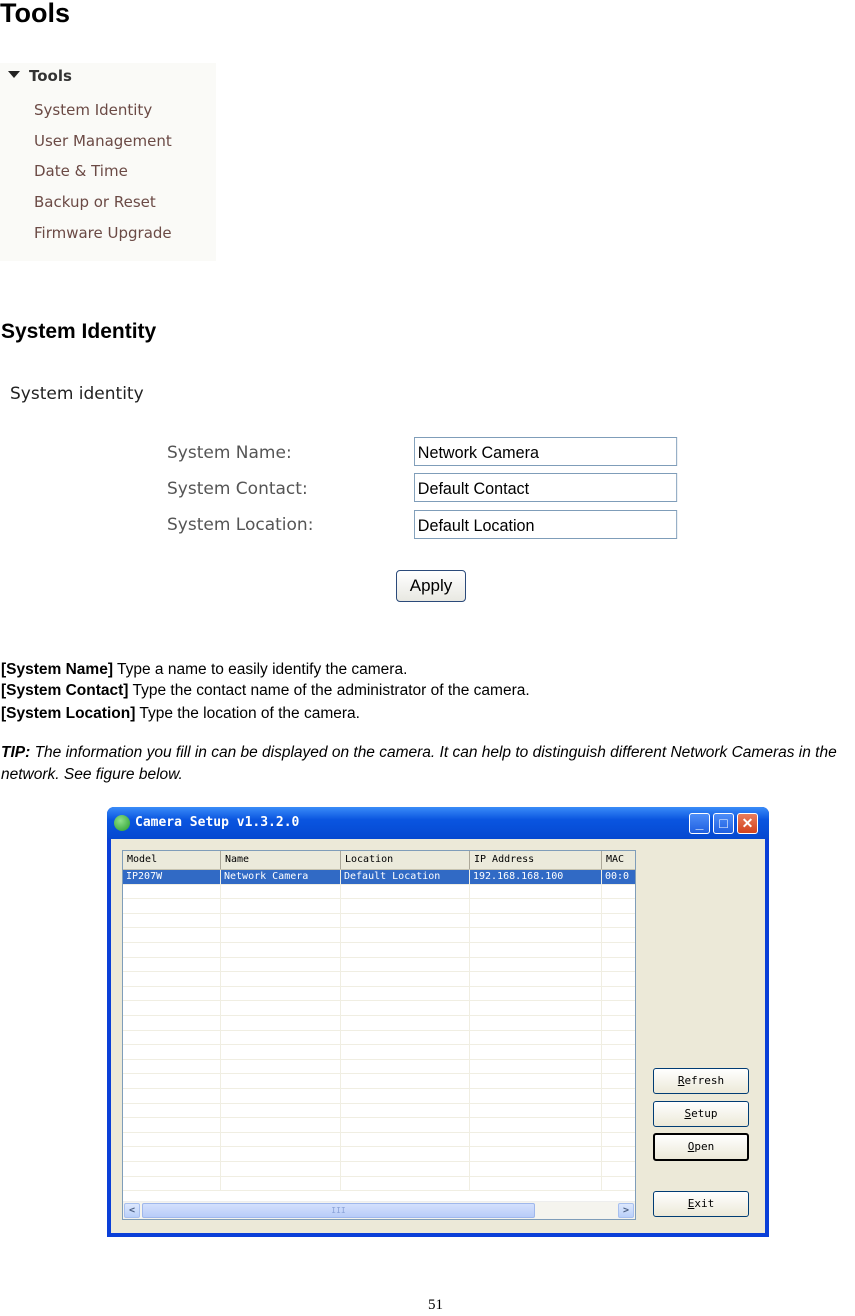  What do you see at coordinates (701, 1081) in the screenshot?
I see `refresh-button: Refresh` at bounding box center [701, 1081].